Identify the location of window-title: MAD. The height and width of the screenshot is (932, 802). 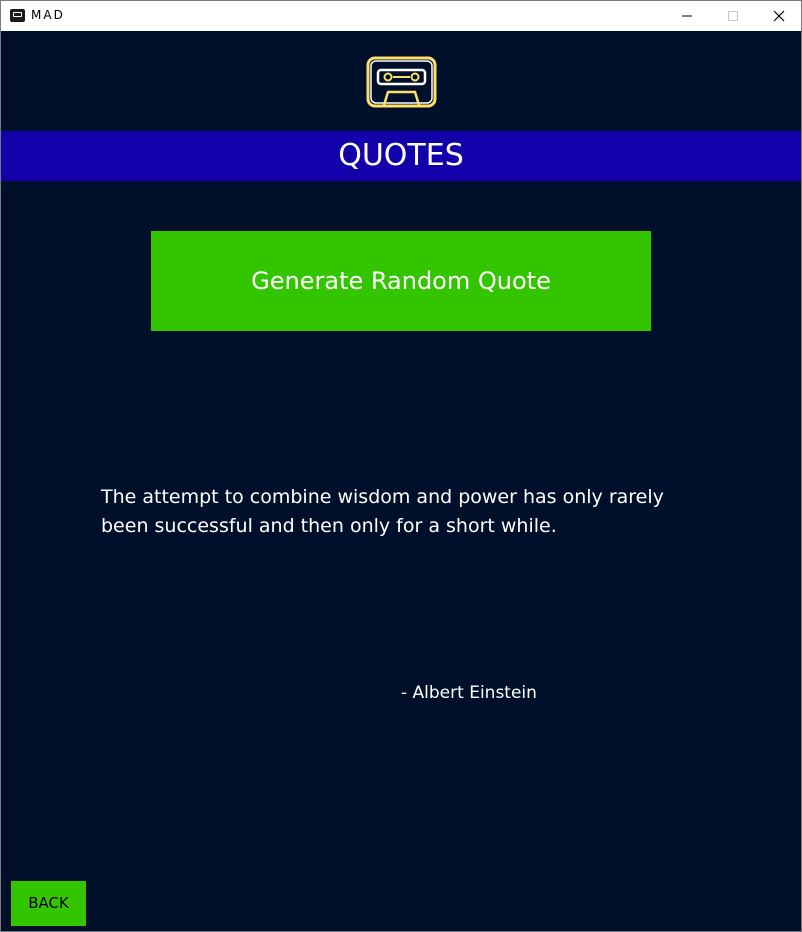
(48, 15).